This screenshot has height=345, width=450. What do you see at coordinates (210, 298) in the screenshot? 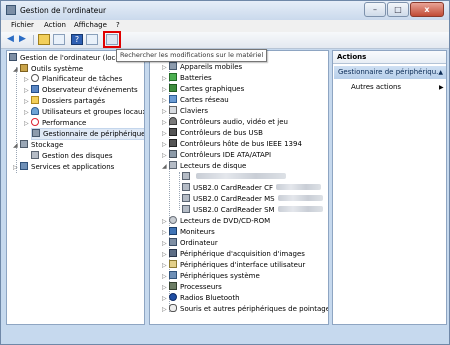
I see `device-label: Radios Bluetooth` at bounding box center [210, 298].